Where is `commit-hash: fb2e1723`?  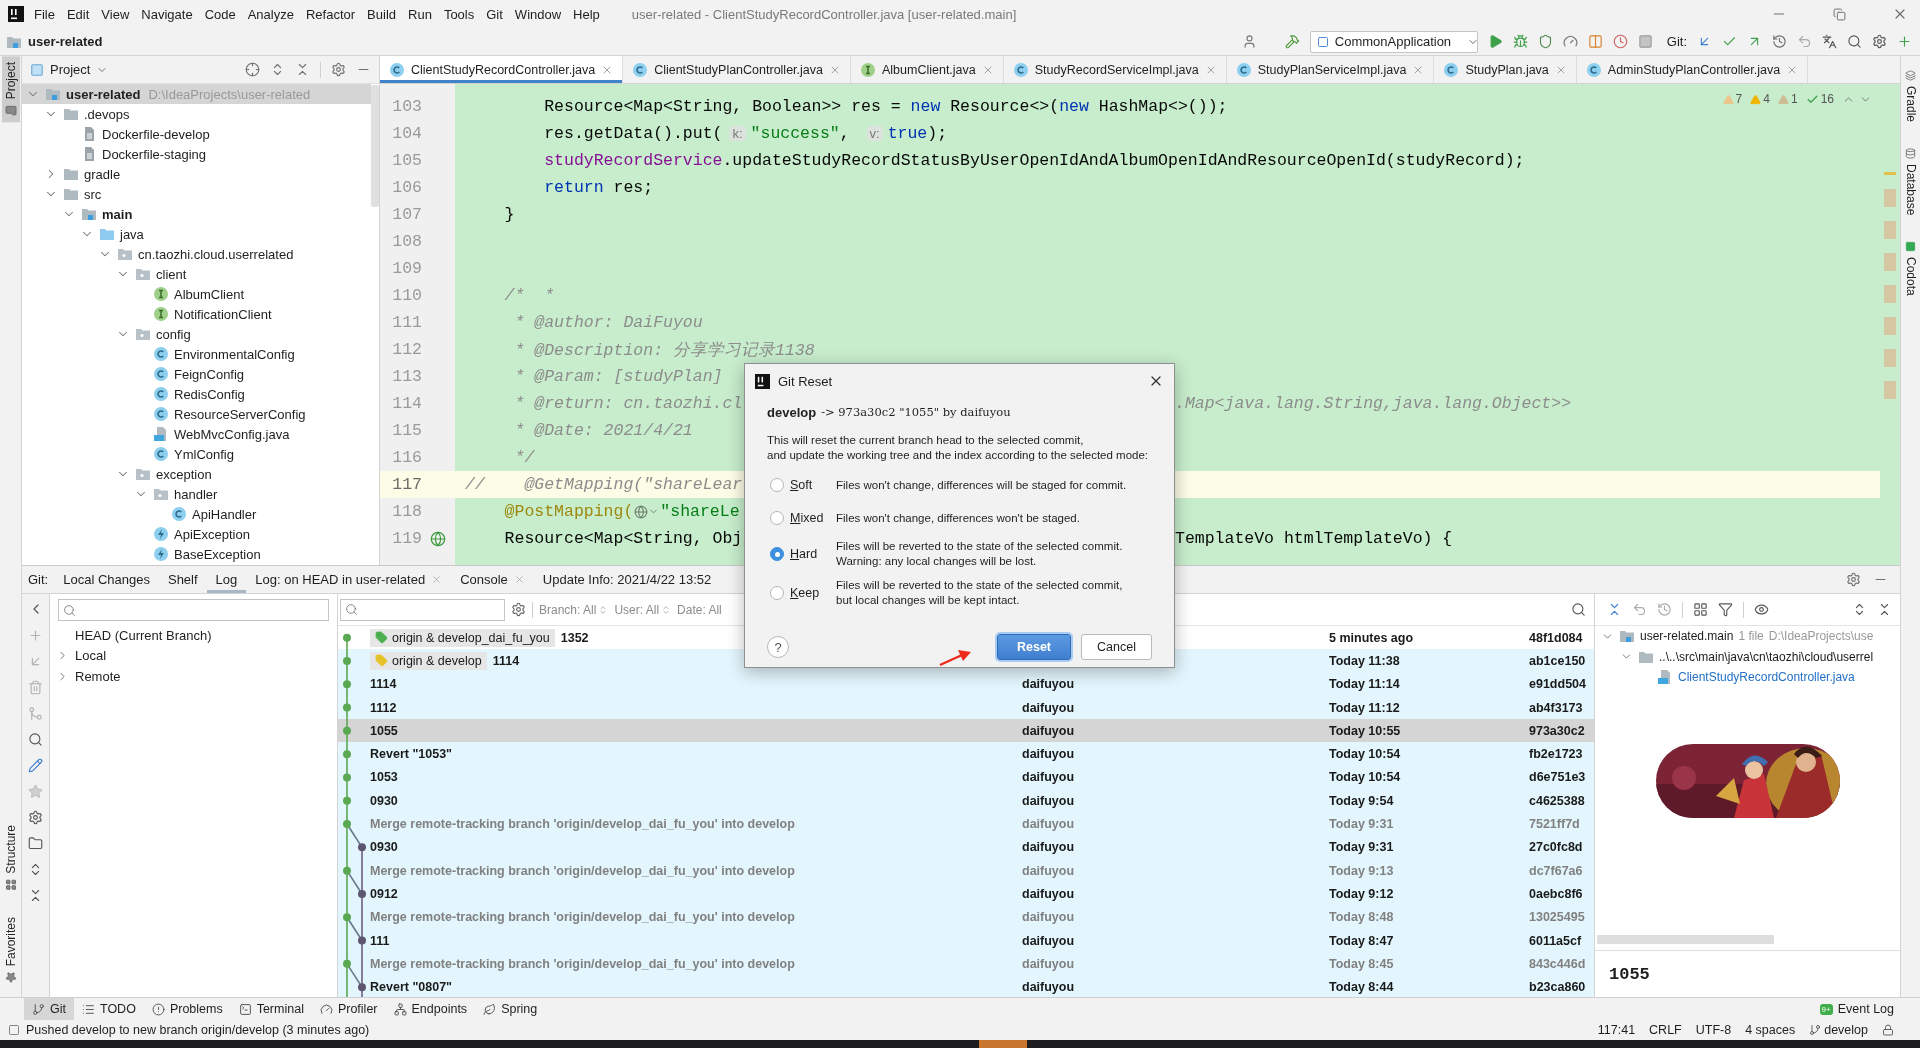 commit-hash: fb2e1723 is located at coordinates (1556, 754).